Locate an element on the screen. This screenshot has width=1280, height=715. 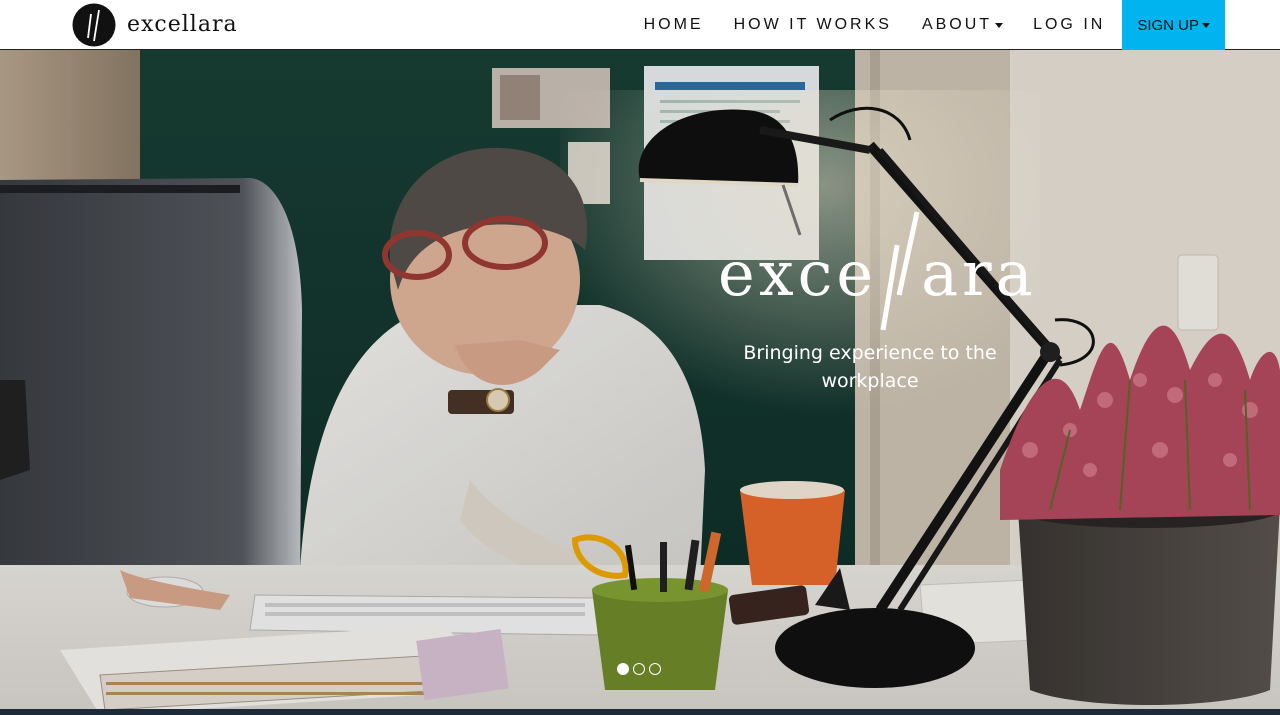
nav-home: HOME is located at coordinates (674, 25).